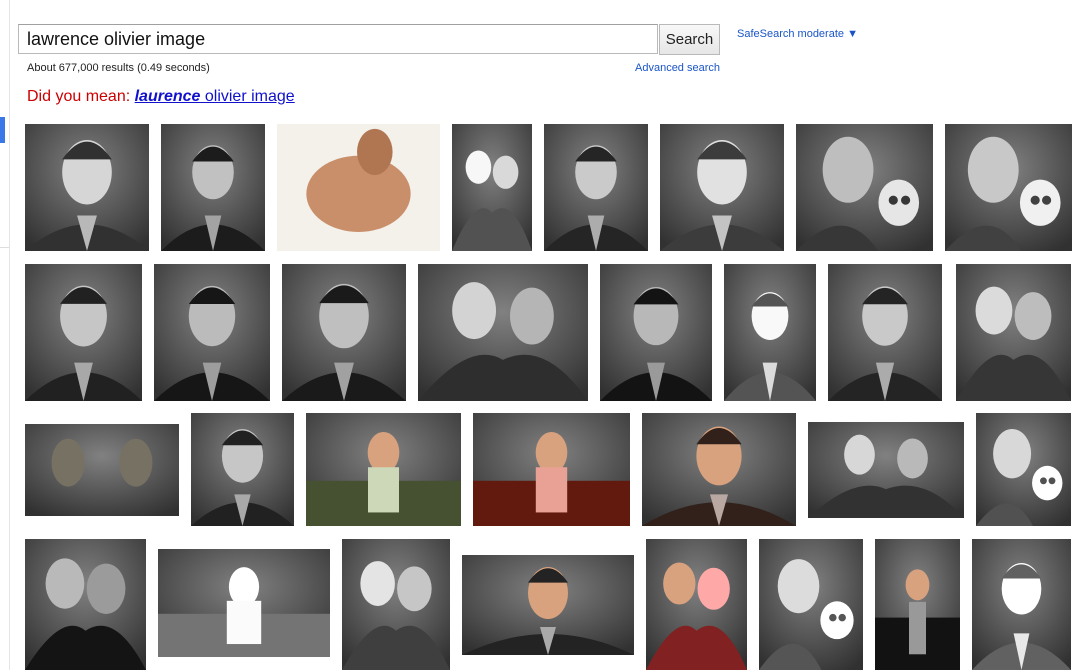  I want to click on search-button: Search, so click(689, 39).